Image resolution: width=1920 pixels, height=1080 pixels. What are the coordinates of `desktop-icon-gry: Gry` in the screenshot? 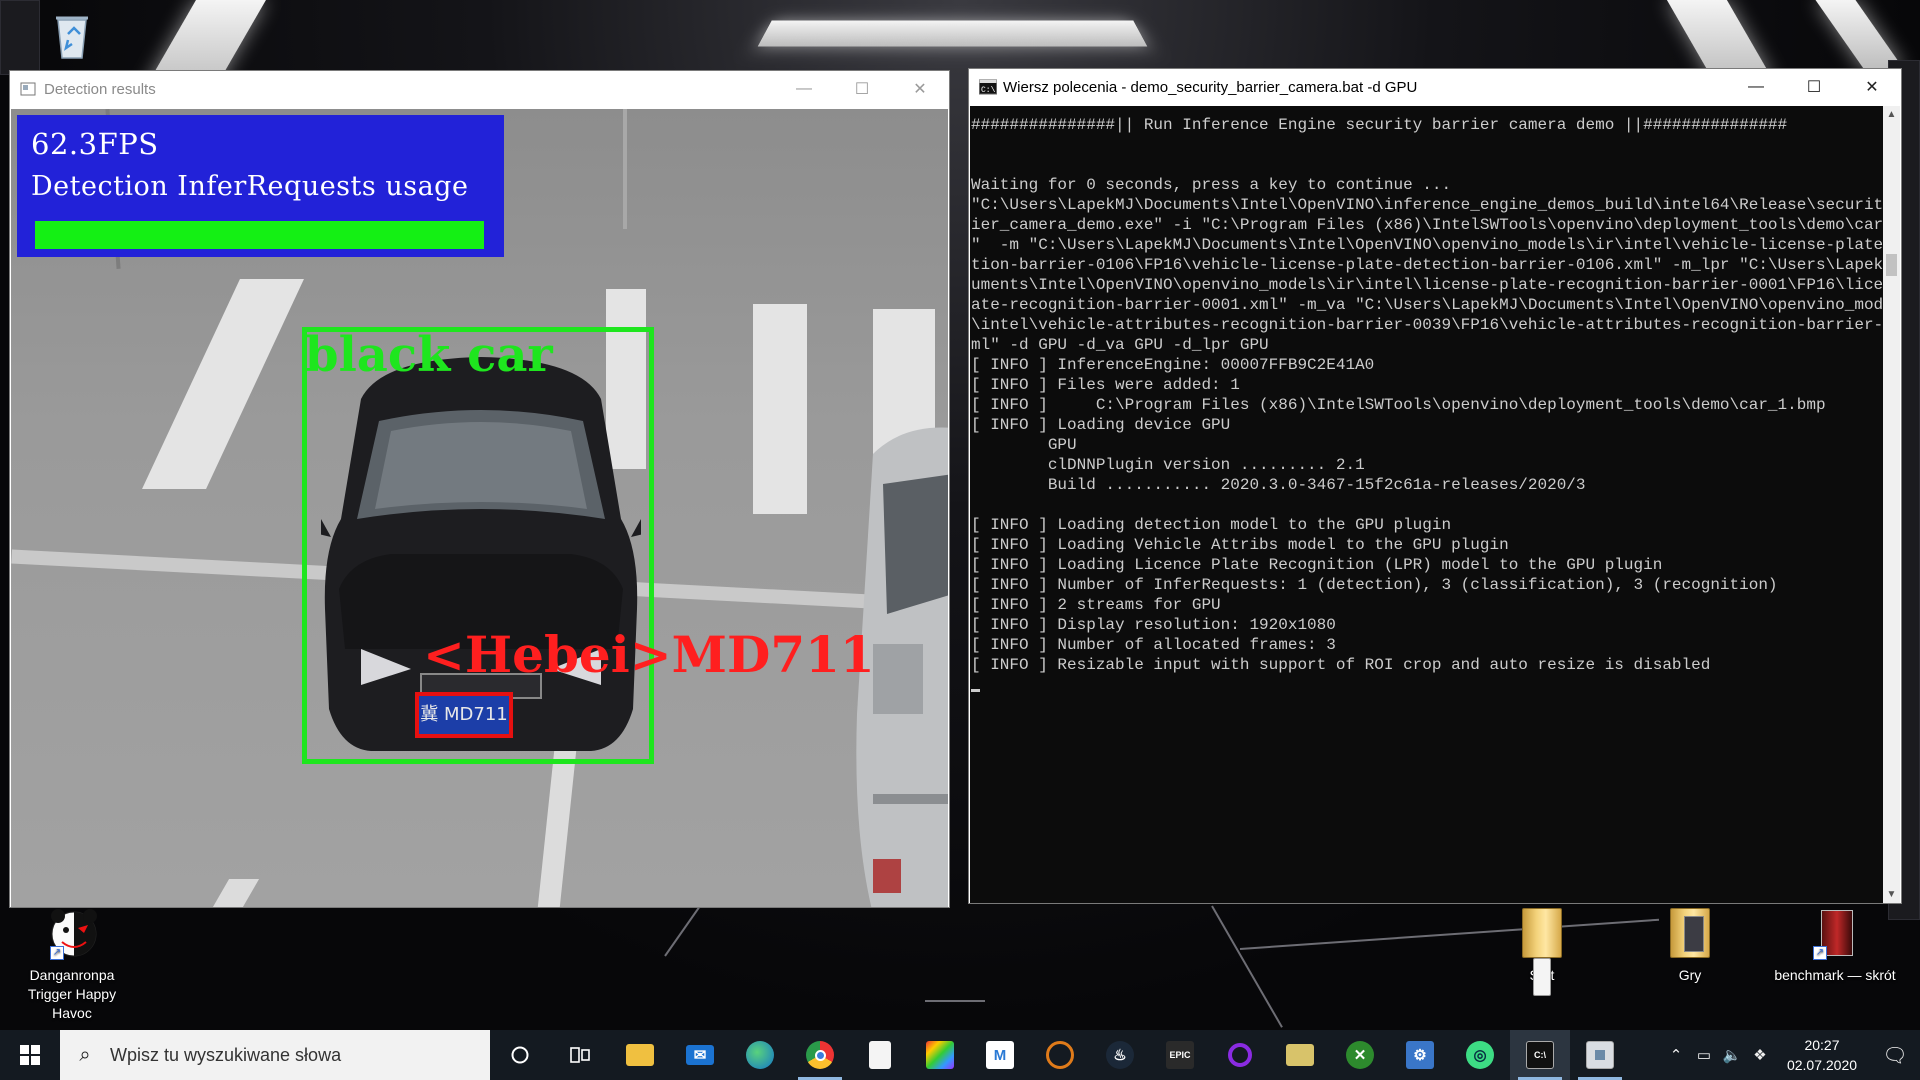 It's located at (1690, 946).